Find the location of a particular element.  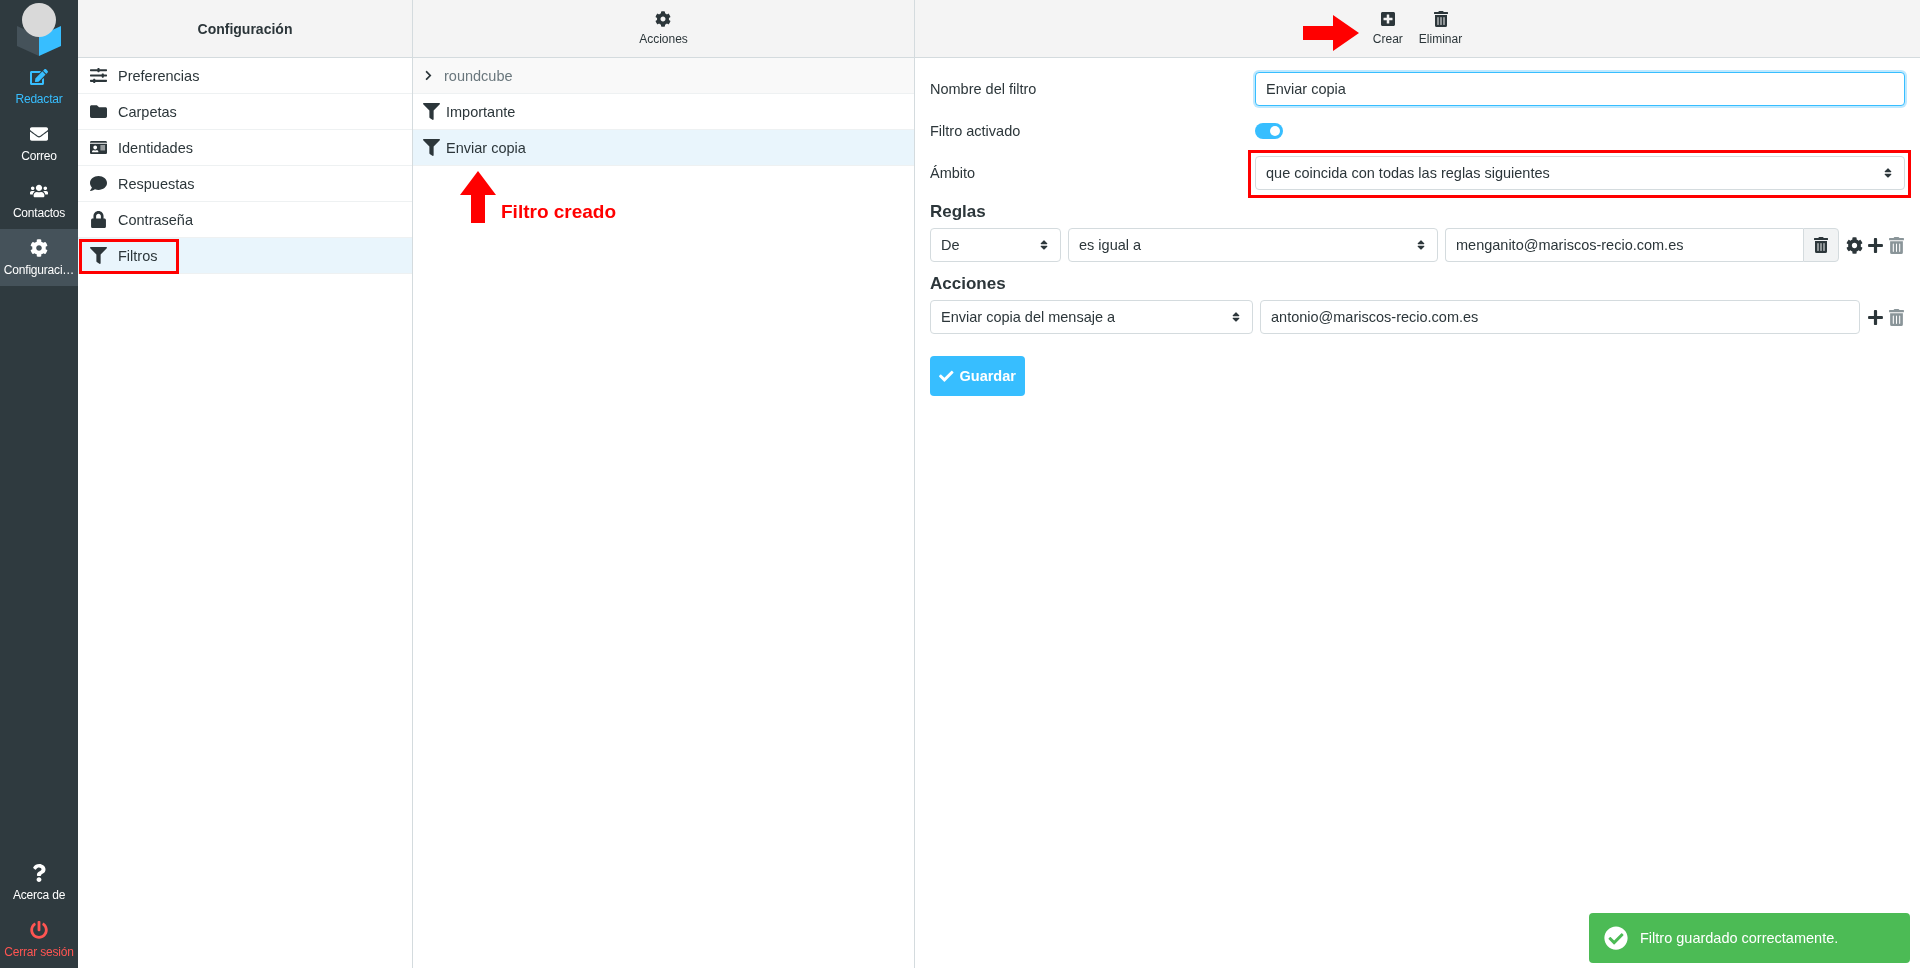

envelope-icon is located at coordinates (39, 133).